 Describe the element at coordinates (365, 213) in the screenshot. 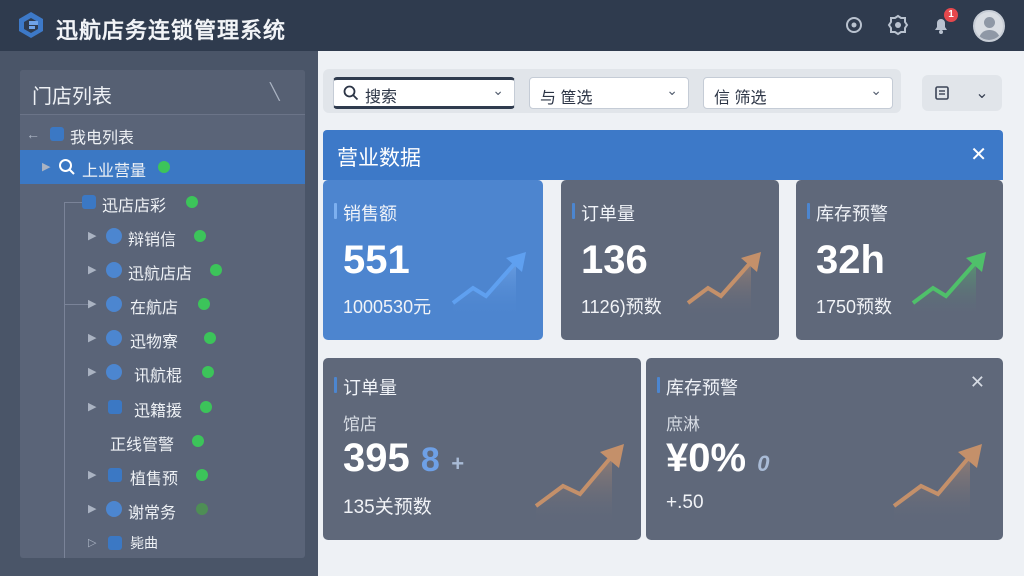

I see `card-label: 销售额` at that location.